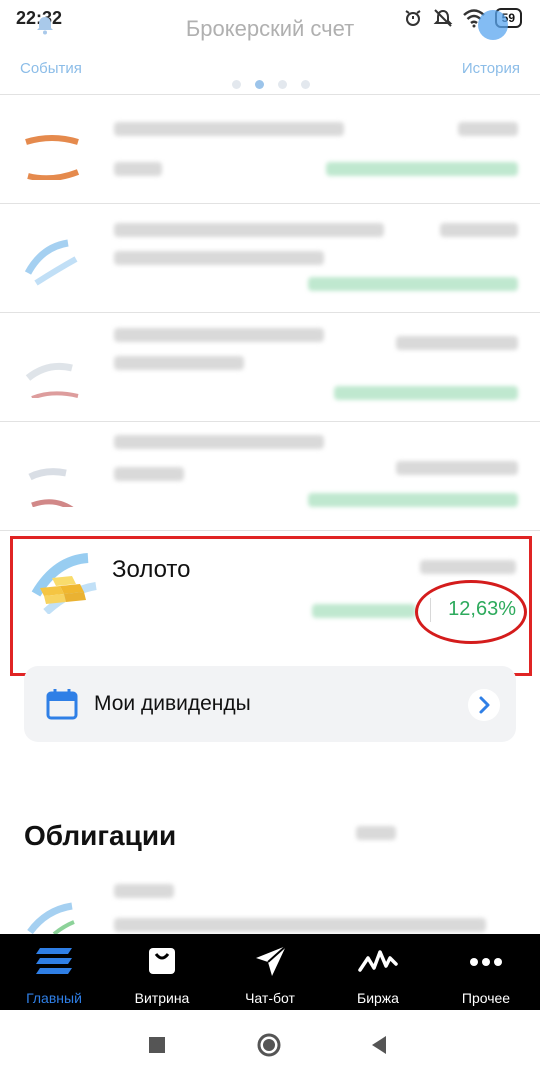  I want to click on page-dot-active, so click(259, 84).